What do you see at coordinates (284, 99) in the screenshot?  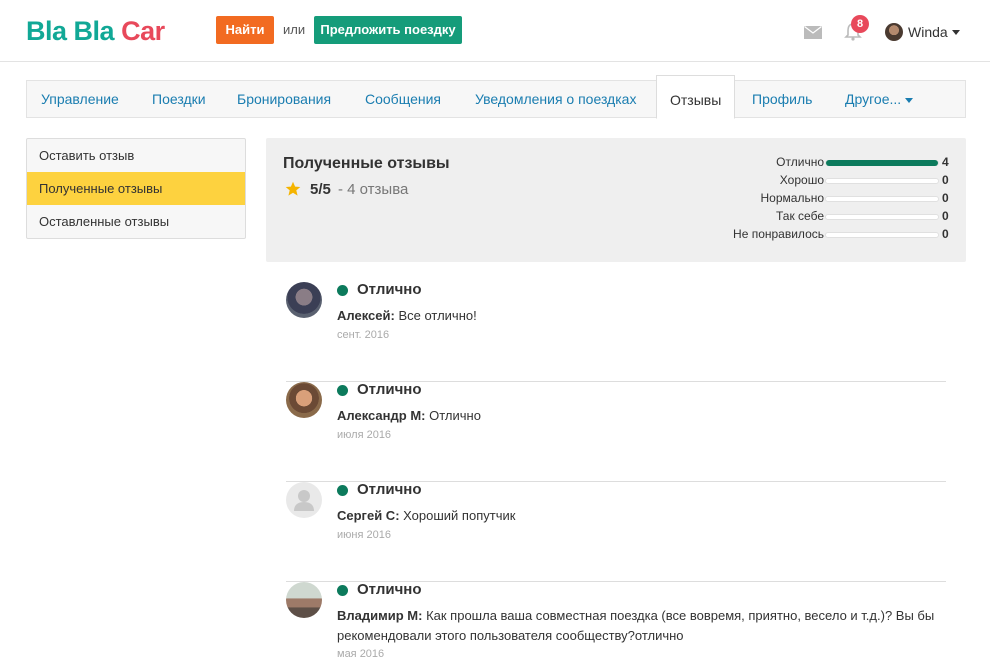 I see `tab-bookings: Бронирования` at bounding box center [284, 99].